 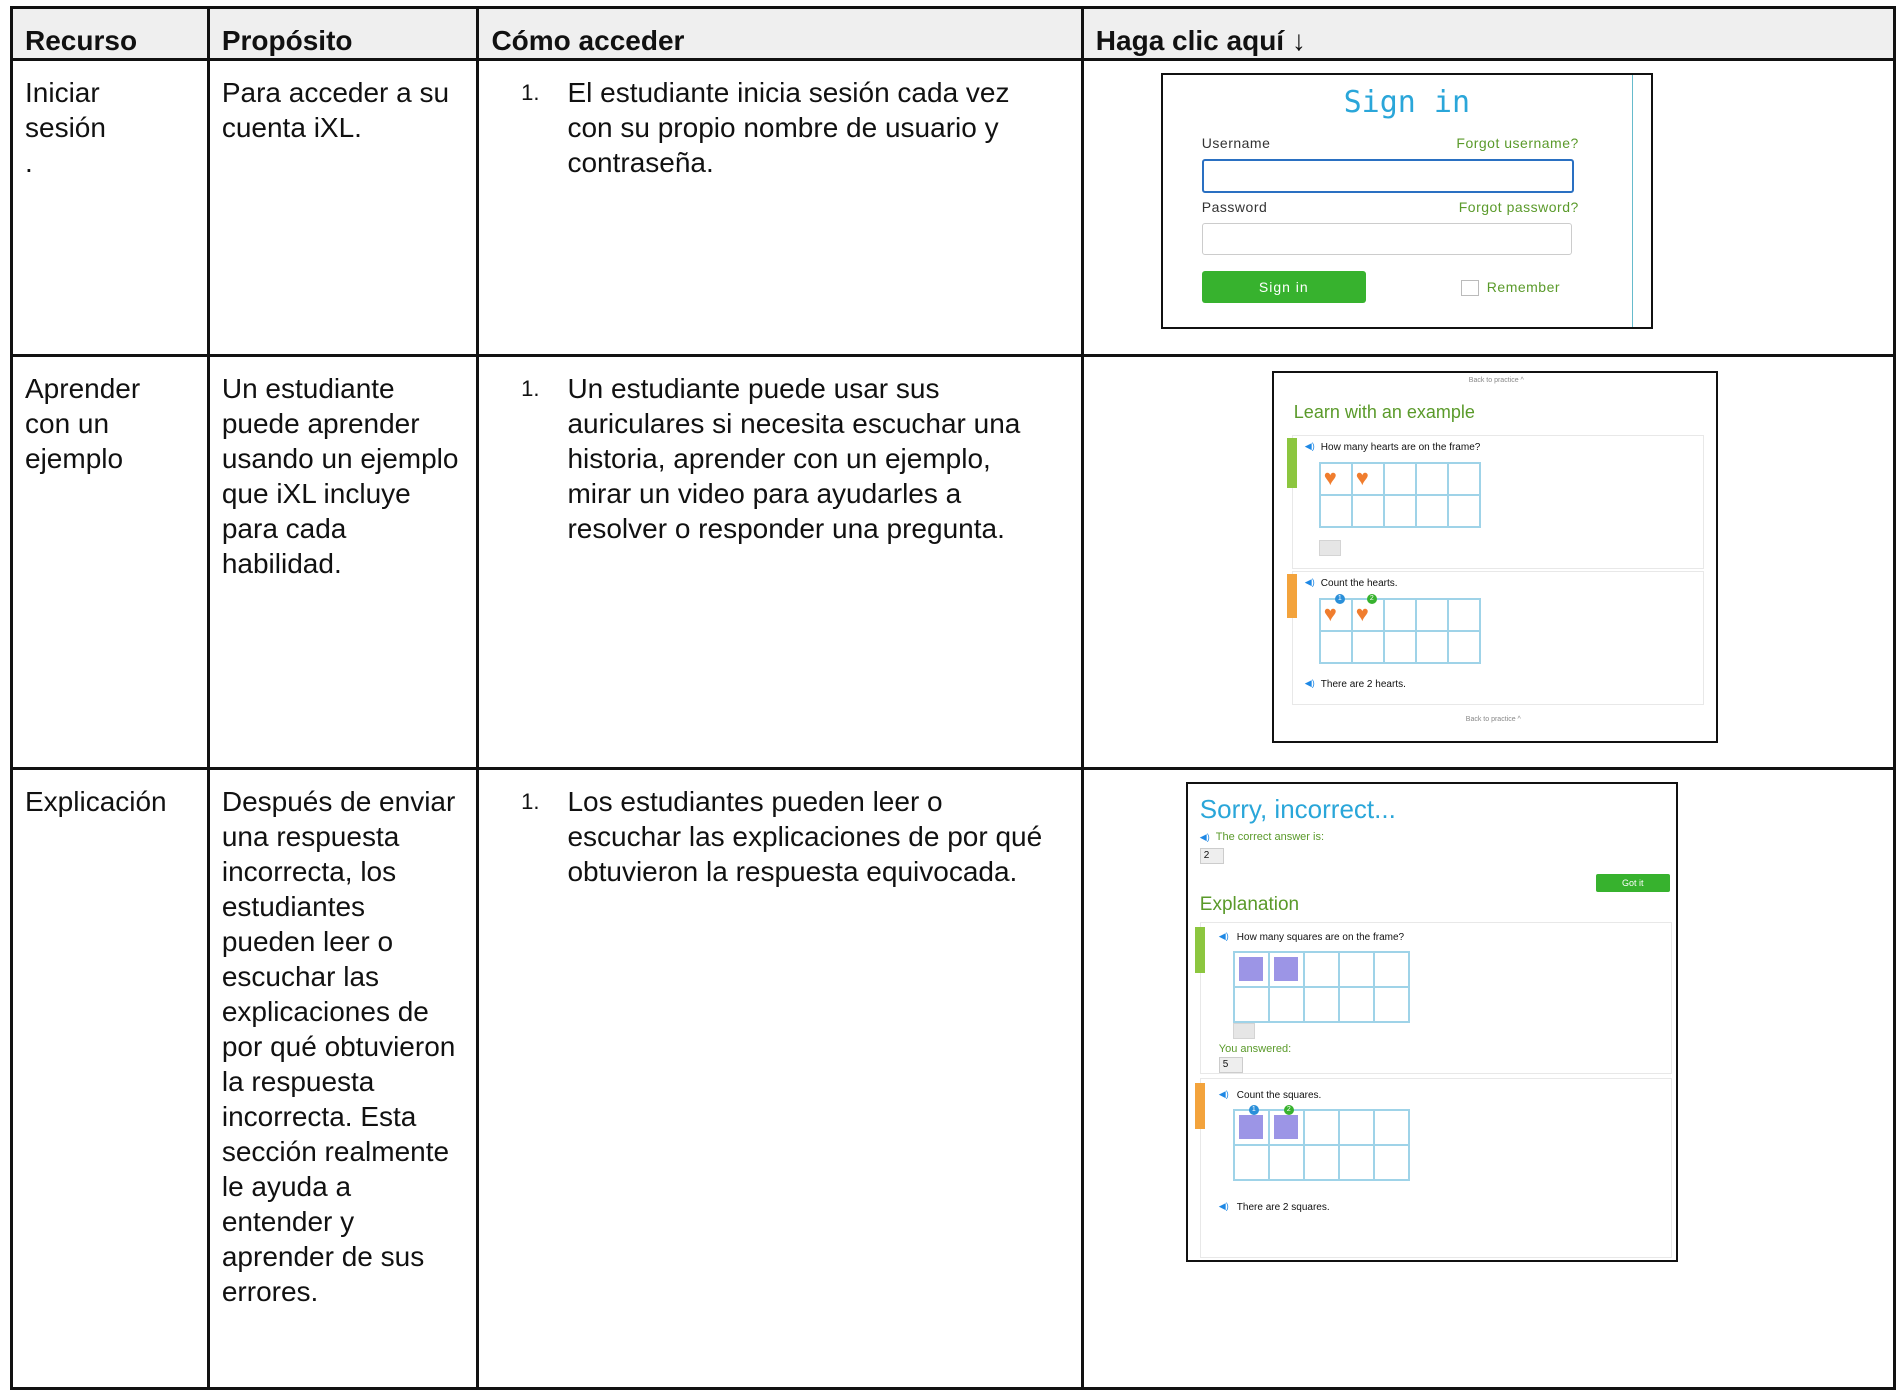 What do you see at coordinates (1488, 33) in the screenshot?
I see `header-click-here: Haga clic aquí ↓` at bounding box center [1488, 33].